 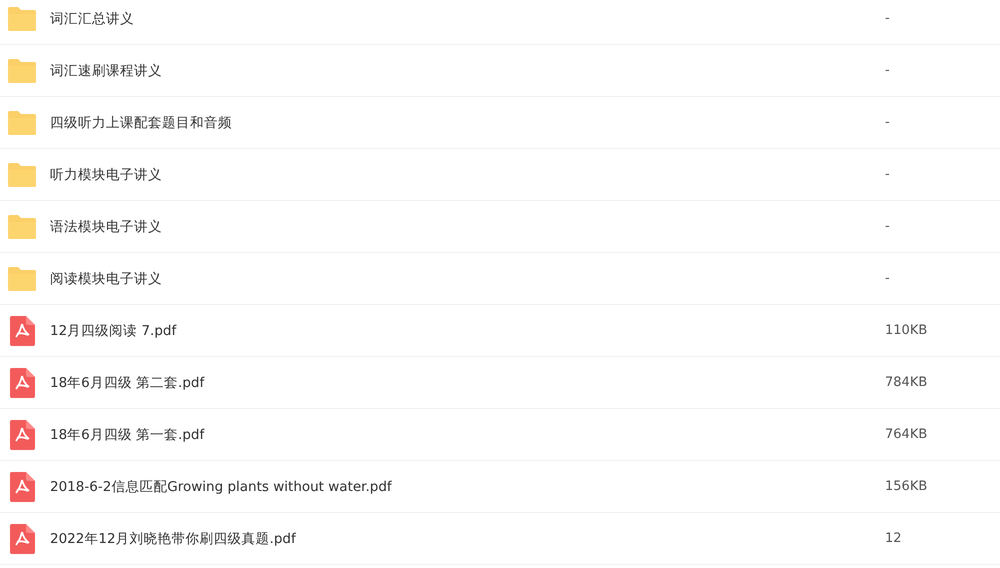 What do you see at coordinates (467, 71) in the screenshot?
I see `file-name: 词汇速刷课程讲义` at bounding box center [467, 71].